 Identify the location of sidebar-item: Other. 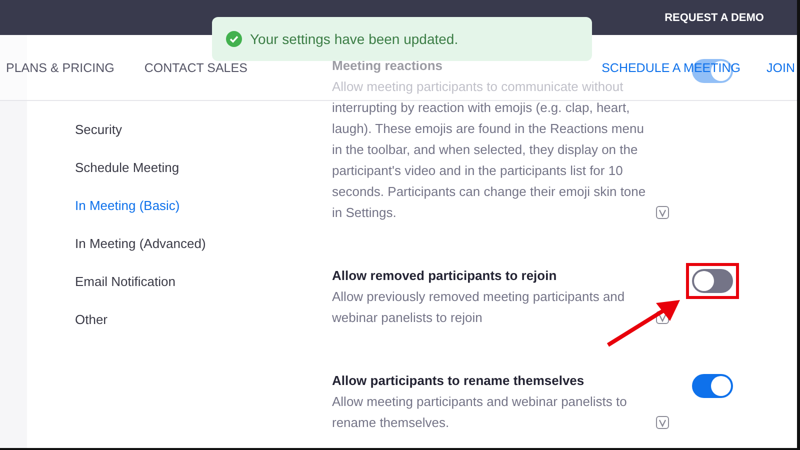
(67, 320).